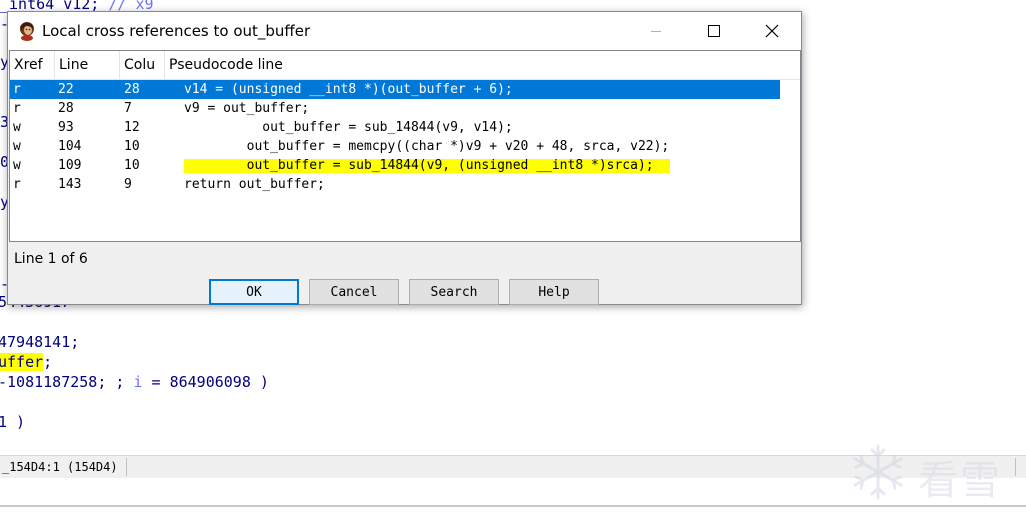 The height and width of the screenshot is (526, 1026). I want to click on code-line: -1081187258; ; i = 864906098 ), so click(134, 382).